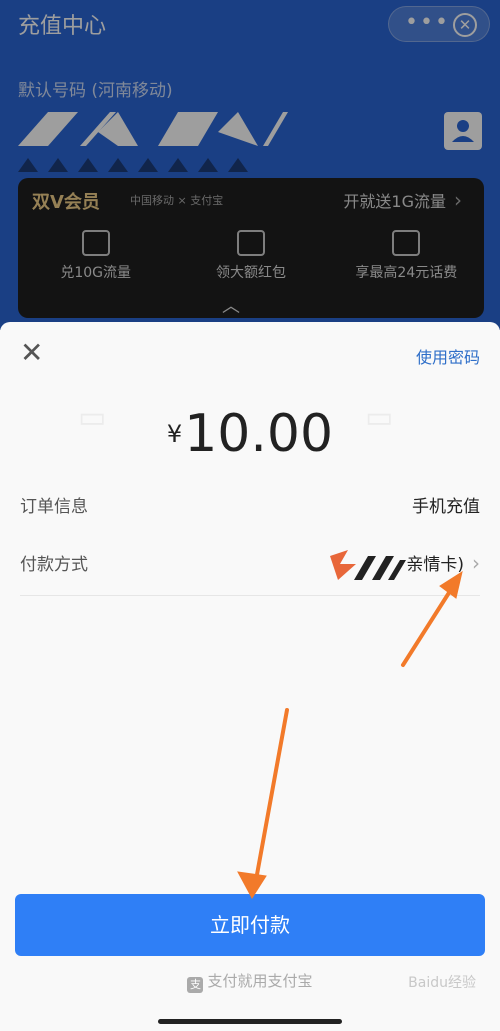  Describe the element at coordinates (54, 565) in the screenshot. I see `payment-method-label: 付款方式` at that location.